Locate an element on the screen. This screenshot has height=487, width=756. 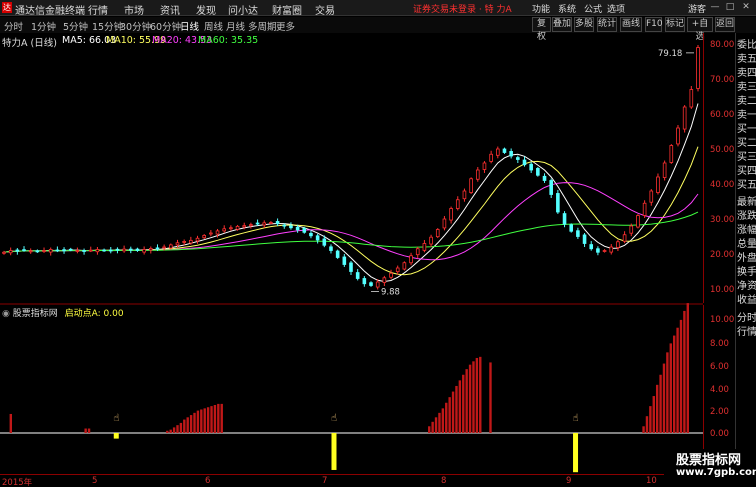
date-tick: 5 is located at coordinates (95, 481).